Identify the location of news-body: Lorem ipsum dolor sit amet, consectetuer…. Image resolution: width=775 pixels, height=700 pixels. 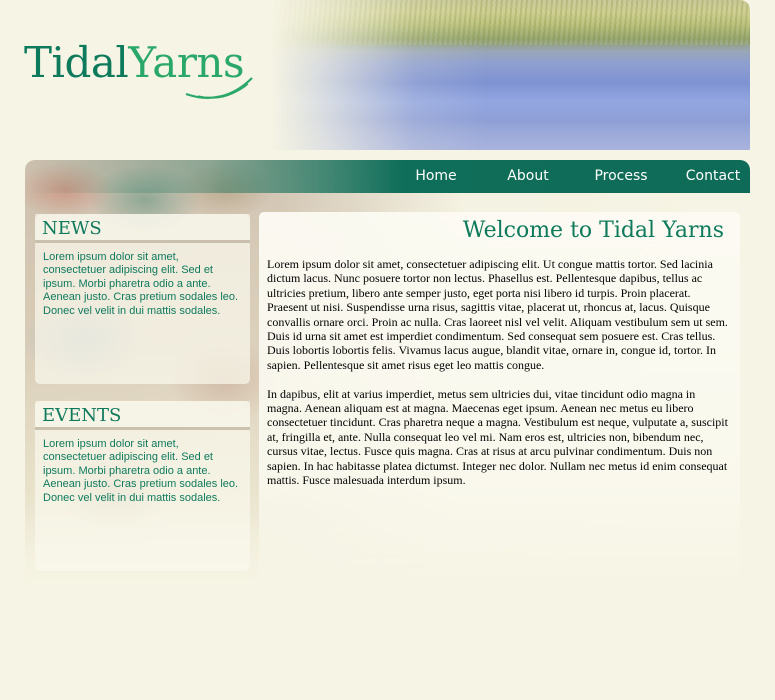
(141, 284).